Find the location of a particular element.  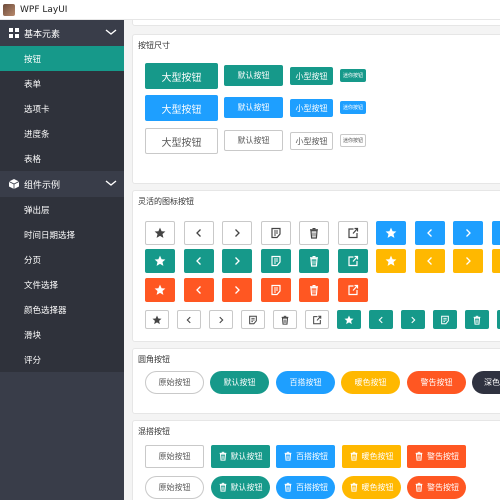

sidebar-item-tabs: 选项卡 is located at coordinates (62, 108).